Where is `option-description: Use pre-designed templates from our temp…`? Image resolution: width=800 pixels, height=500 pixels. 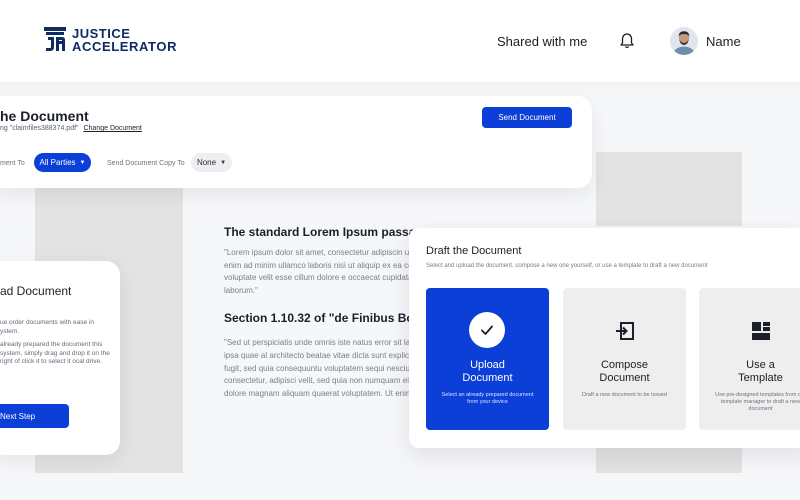
option-description: Use pre-designed templates from our temp… is located at coordinates (757, 402).